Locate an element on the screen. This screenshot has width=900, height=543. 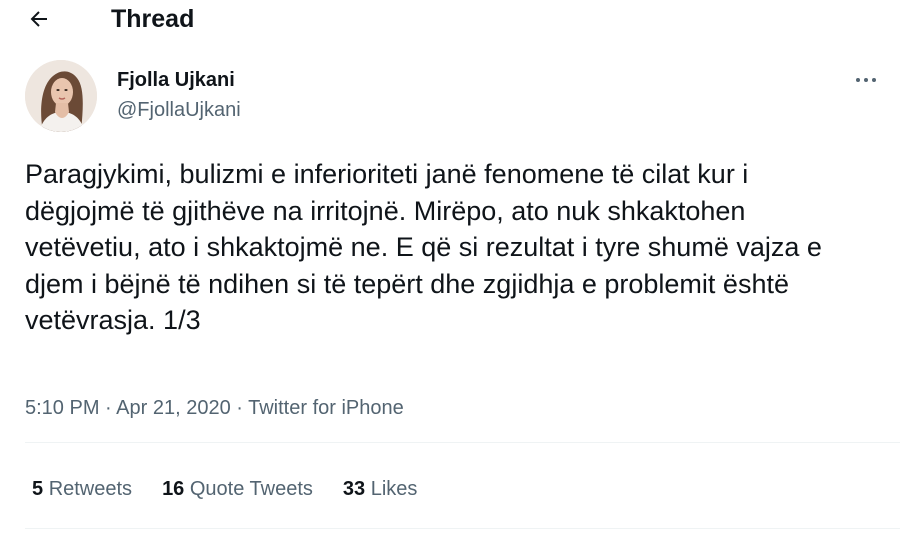
tweet-timestamp-date: Apr 21, 2020 is located at coordinates (173, 408).